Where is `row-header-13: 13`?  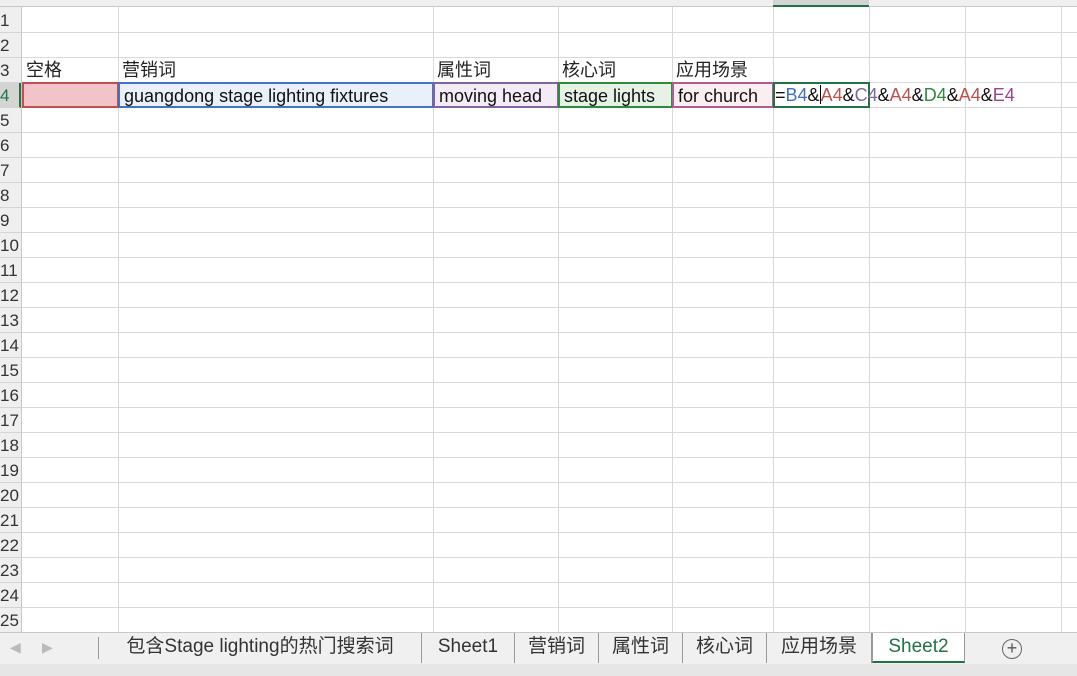
row-header-13: 13 is located at coordinates (10, 320).